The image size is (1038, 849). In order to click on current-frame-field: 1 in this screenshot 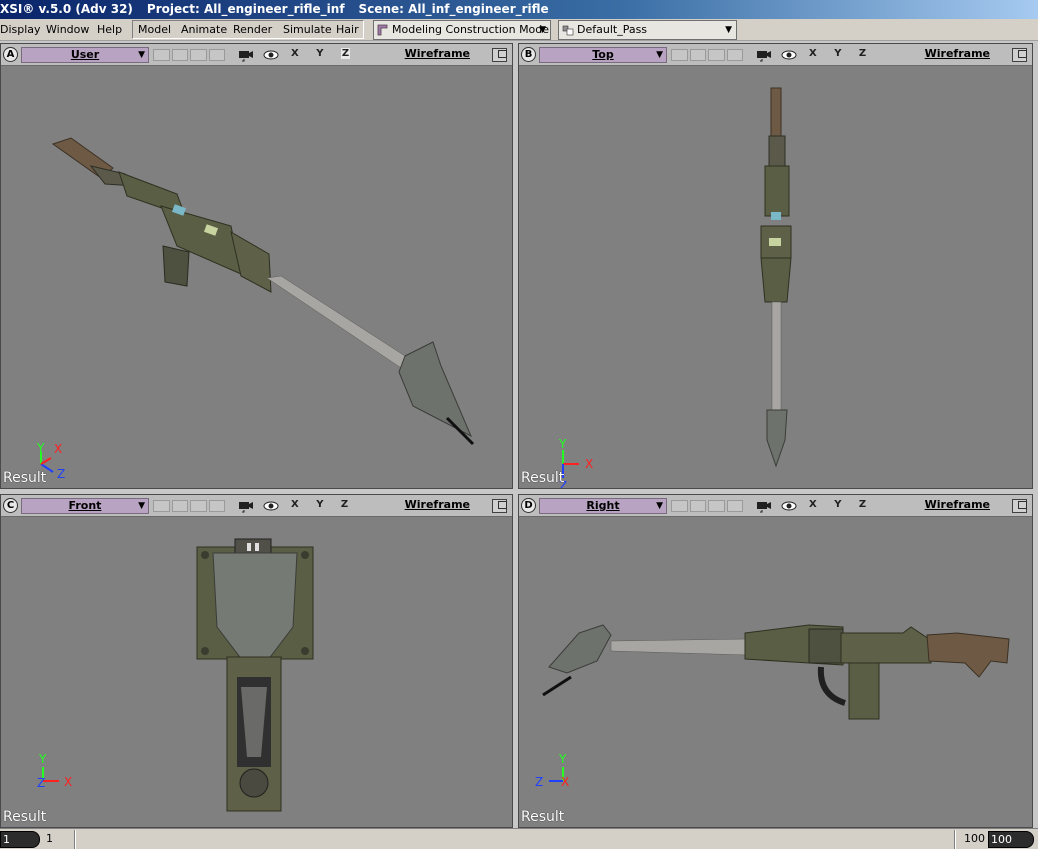, I will do `click(58, 839)`.